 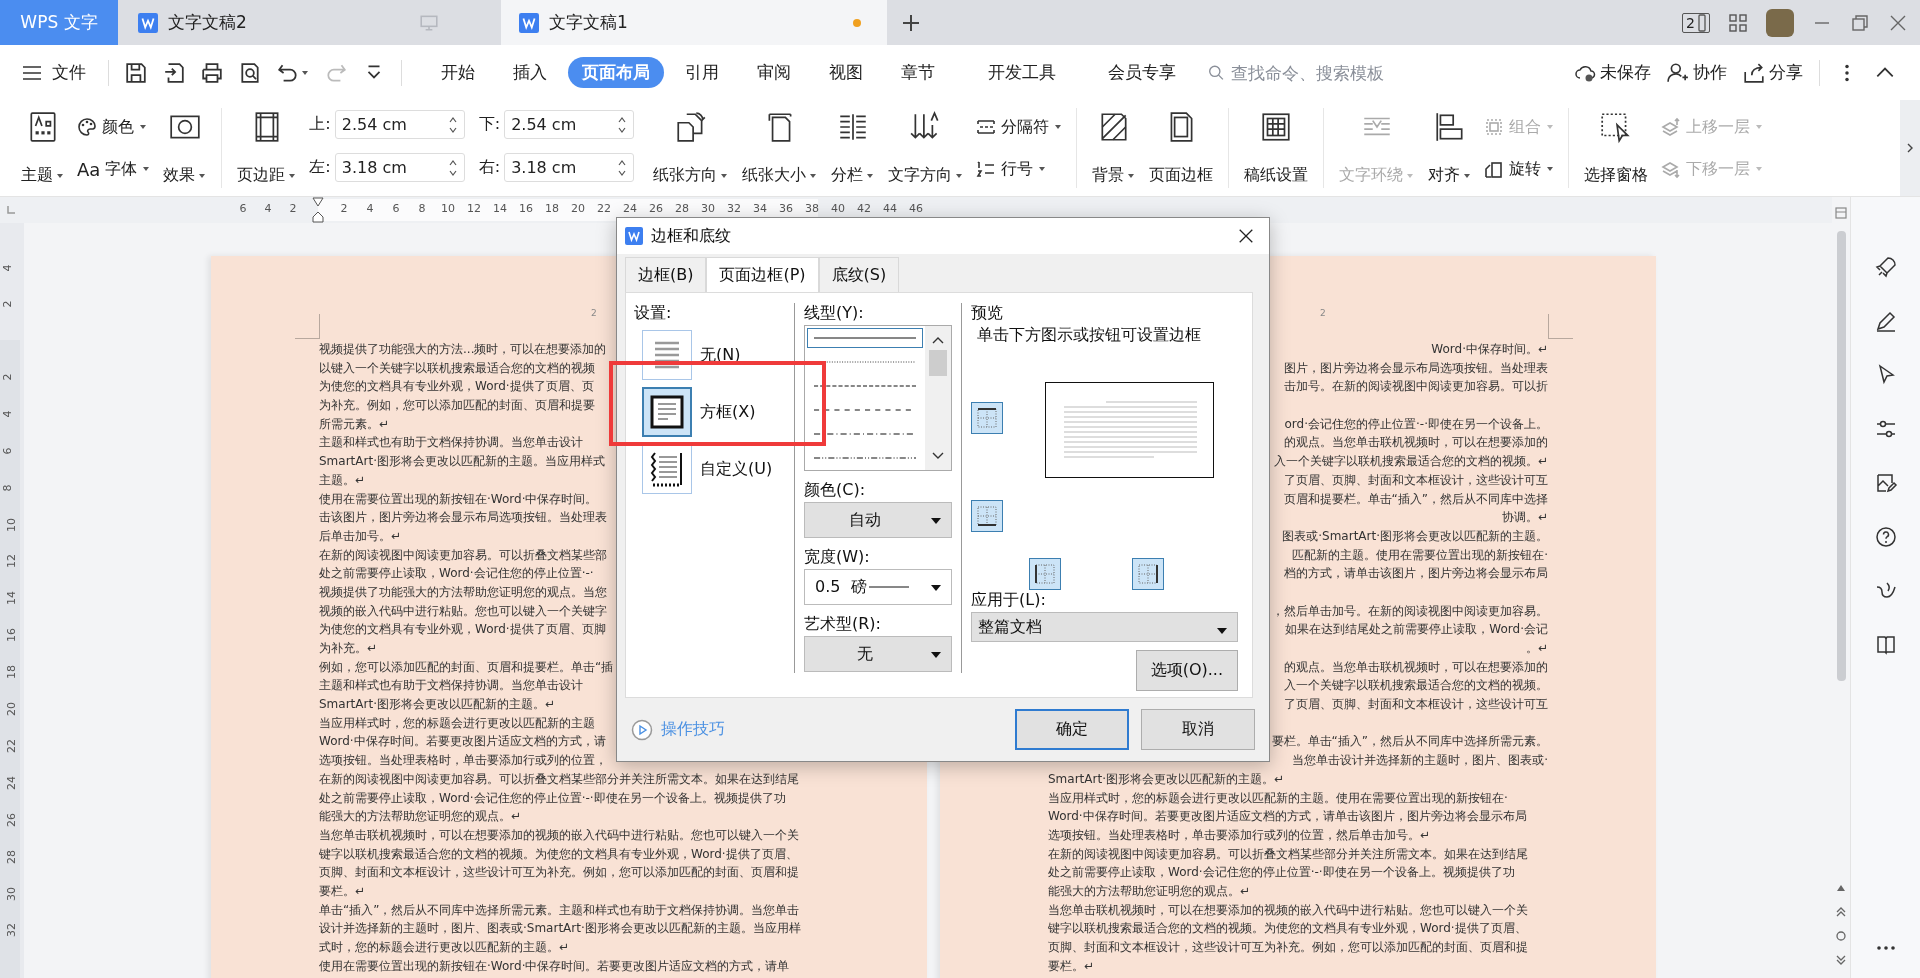 I want to click on dialog-tab: 边框(B), so click(x=666, y=274).